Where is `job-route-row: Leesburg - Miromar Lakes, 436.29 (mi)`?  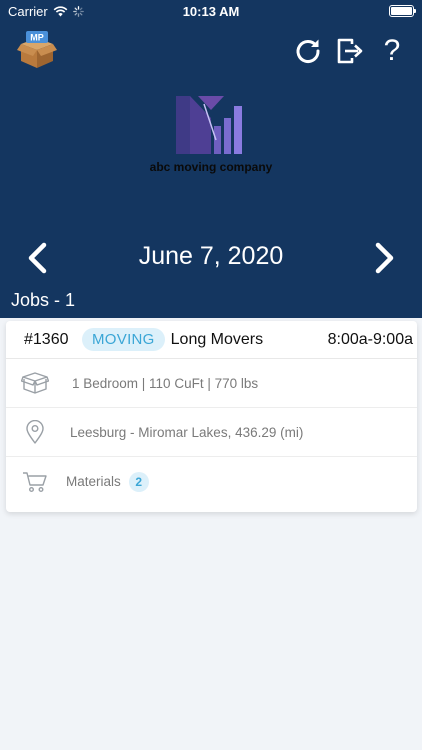
job-route-row: Leesburg - Miromar Lakes, 436.29 (mi) is located at coordinates (211, 432).